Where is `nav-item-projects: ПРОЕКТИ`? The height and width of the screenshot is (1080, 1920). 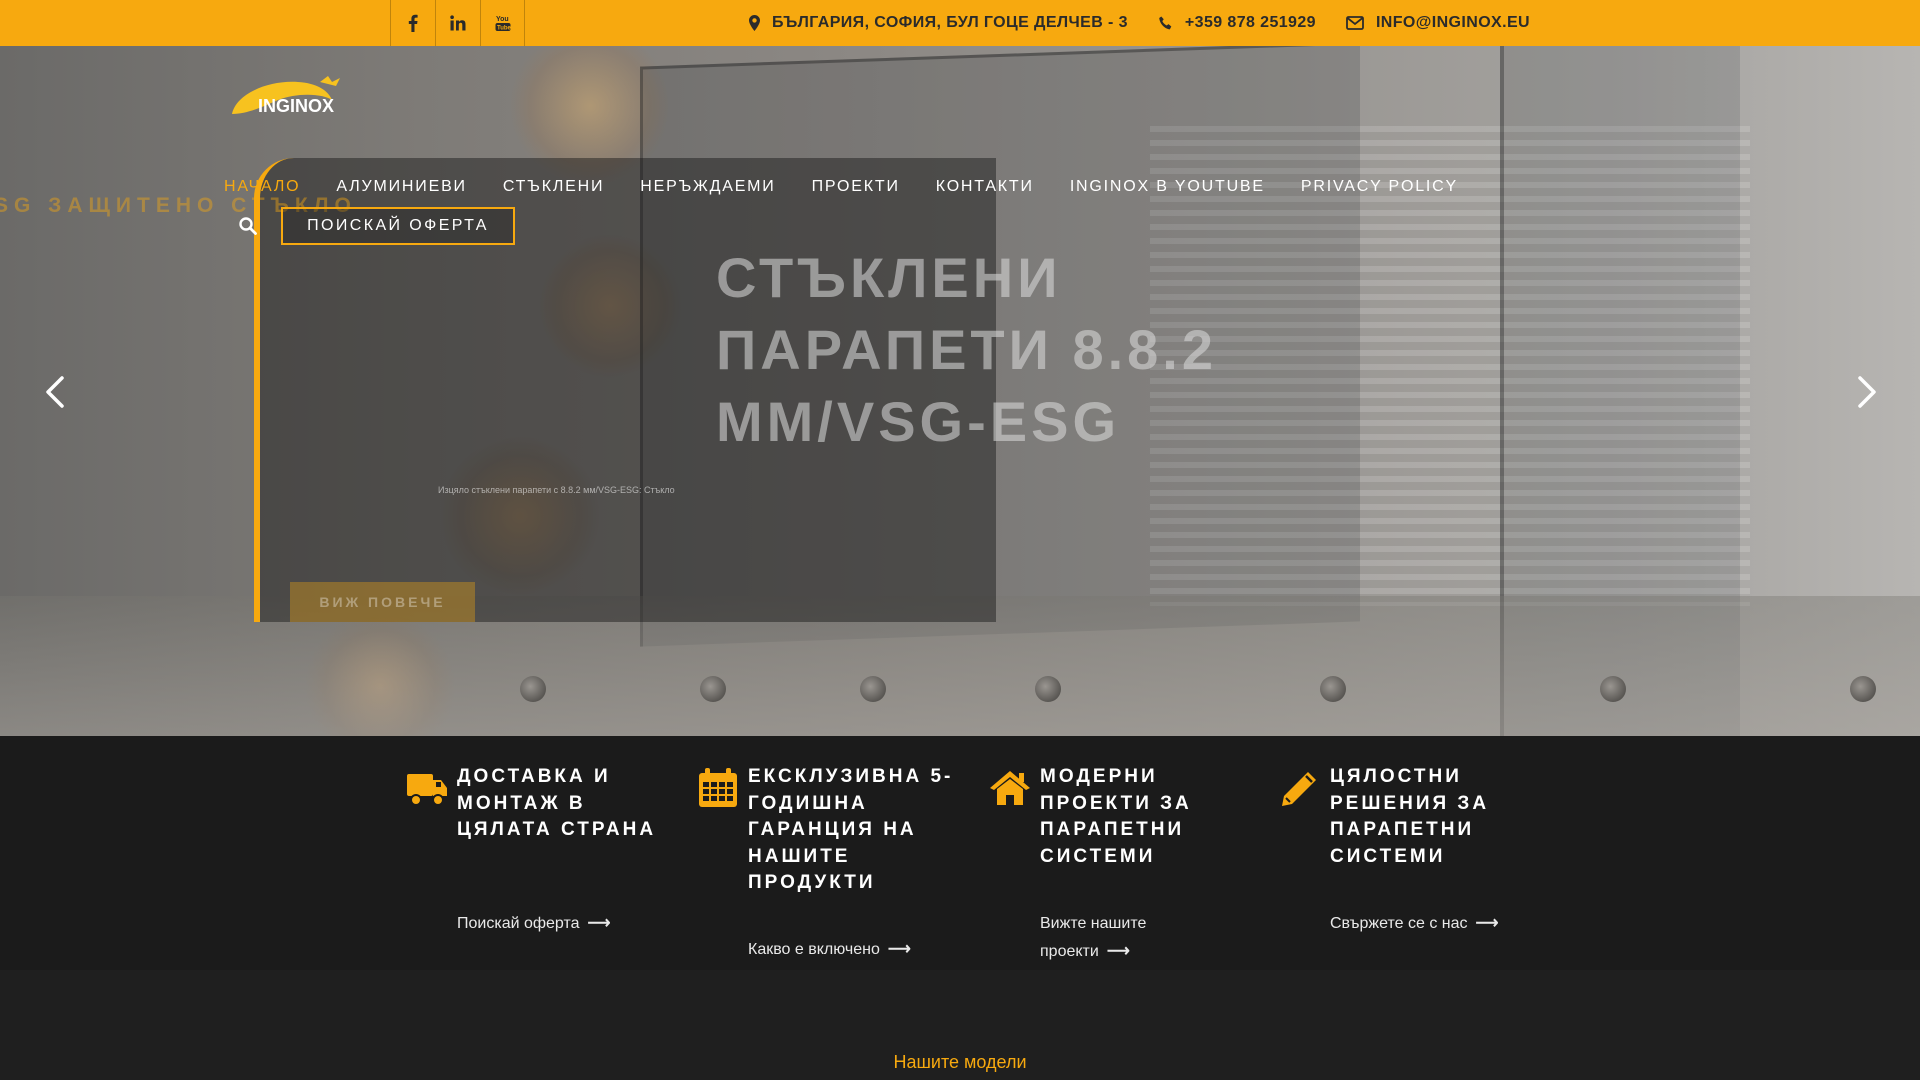 nav-item-projects: ПРОЕКТИ is located at coordinates (856, 187).